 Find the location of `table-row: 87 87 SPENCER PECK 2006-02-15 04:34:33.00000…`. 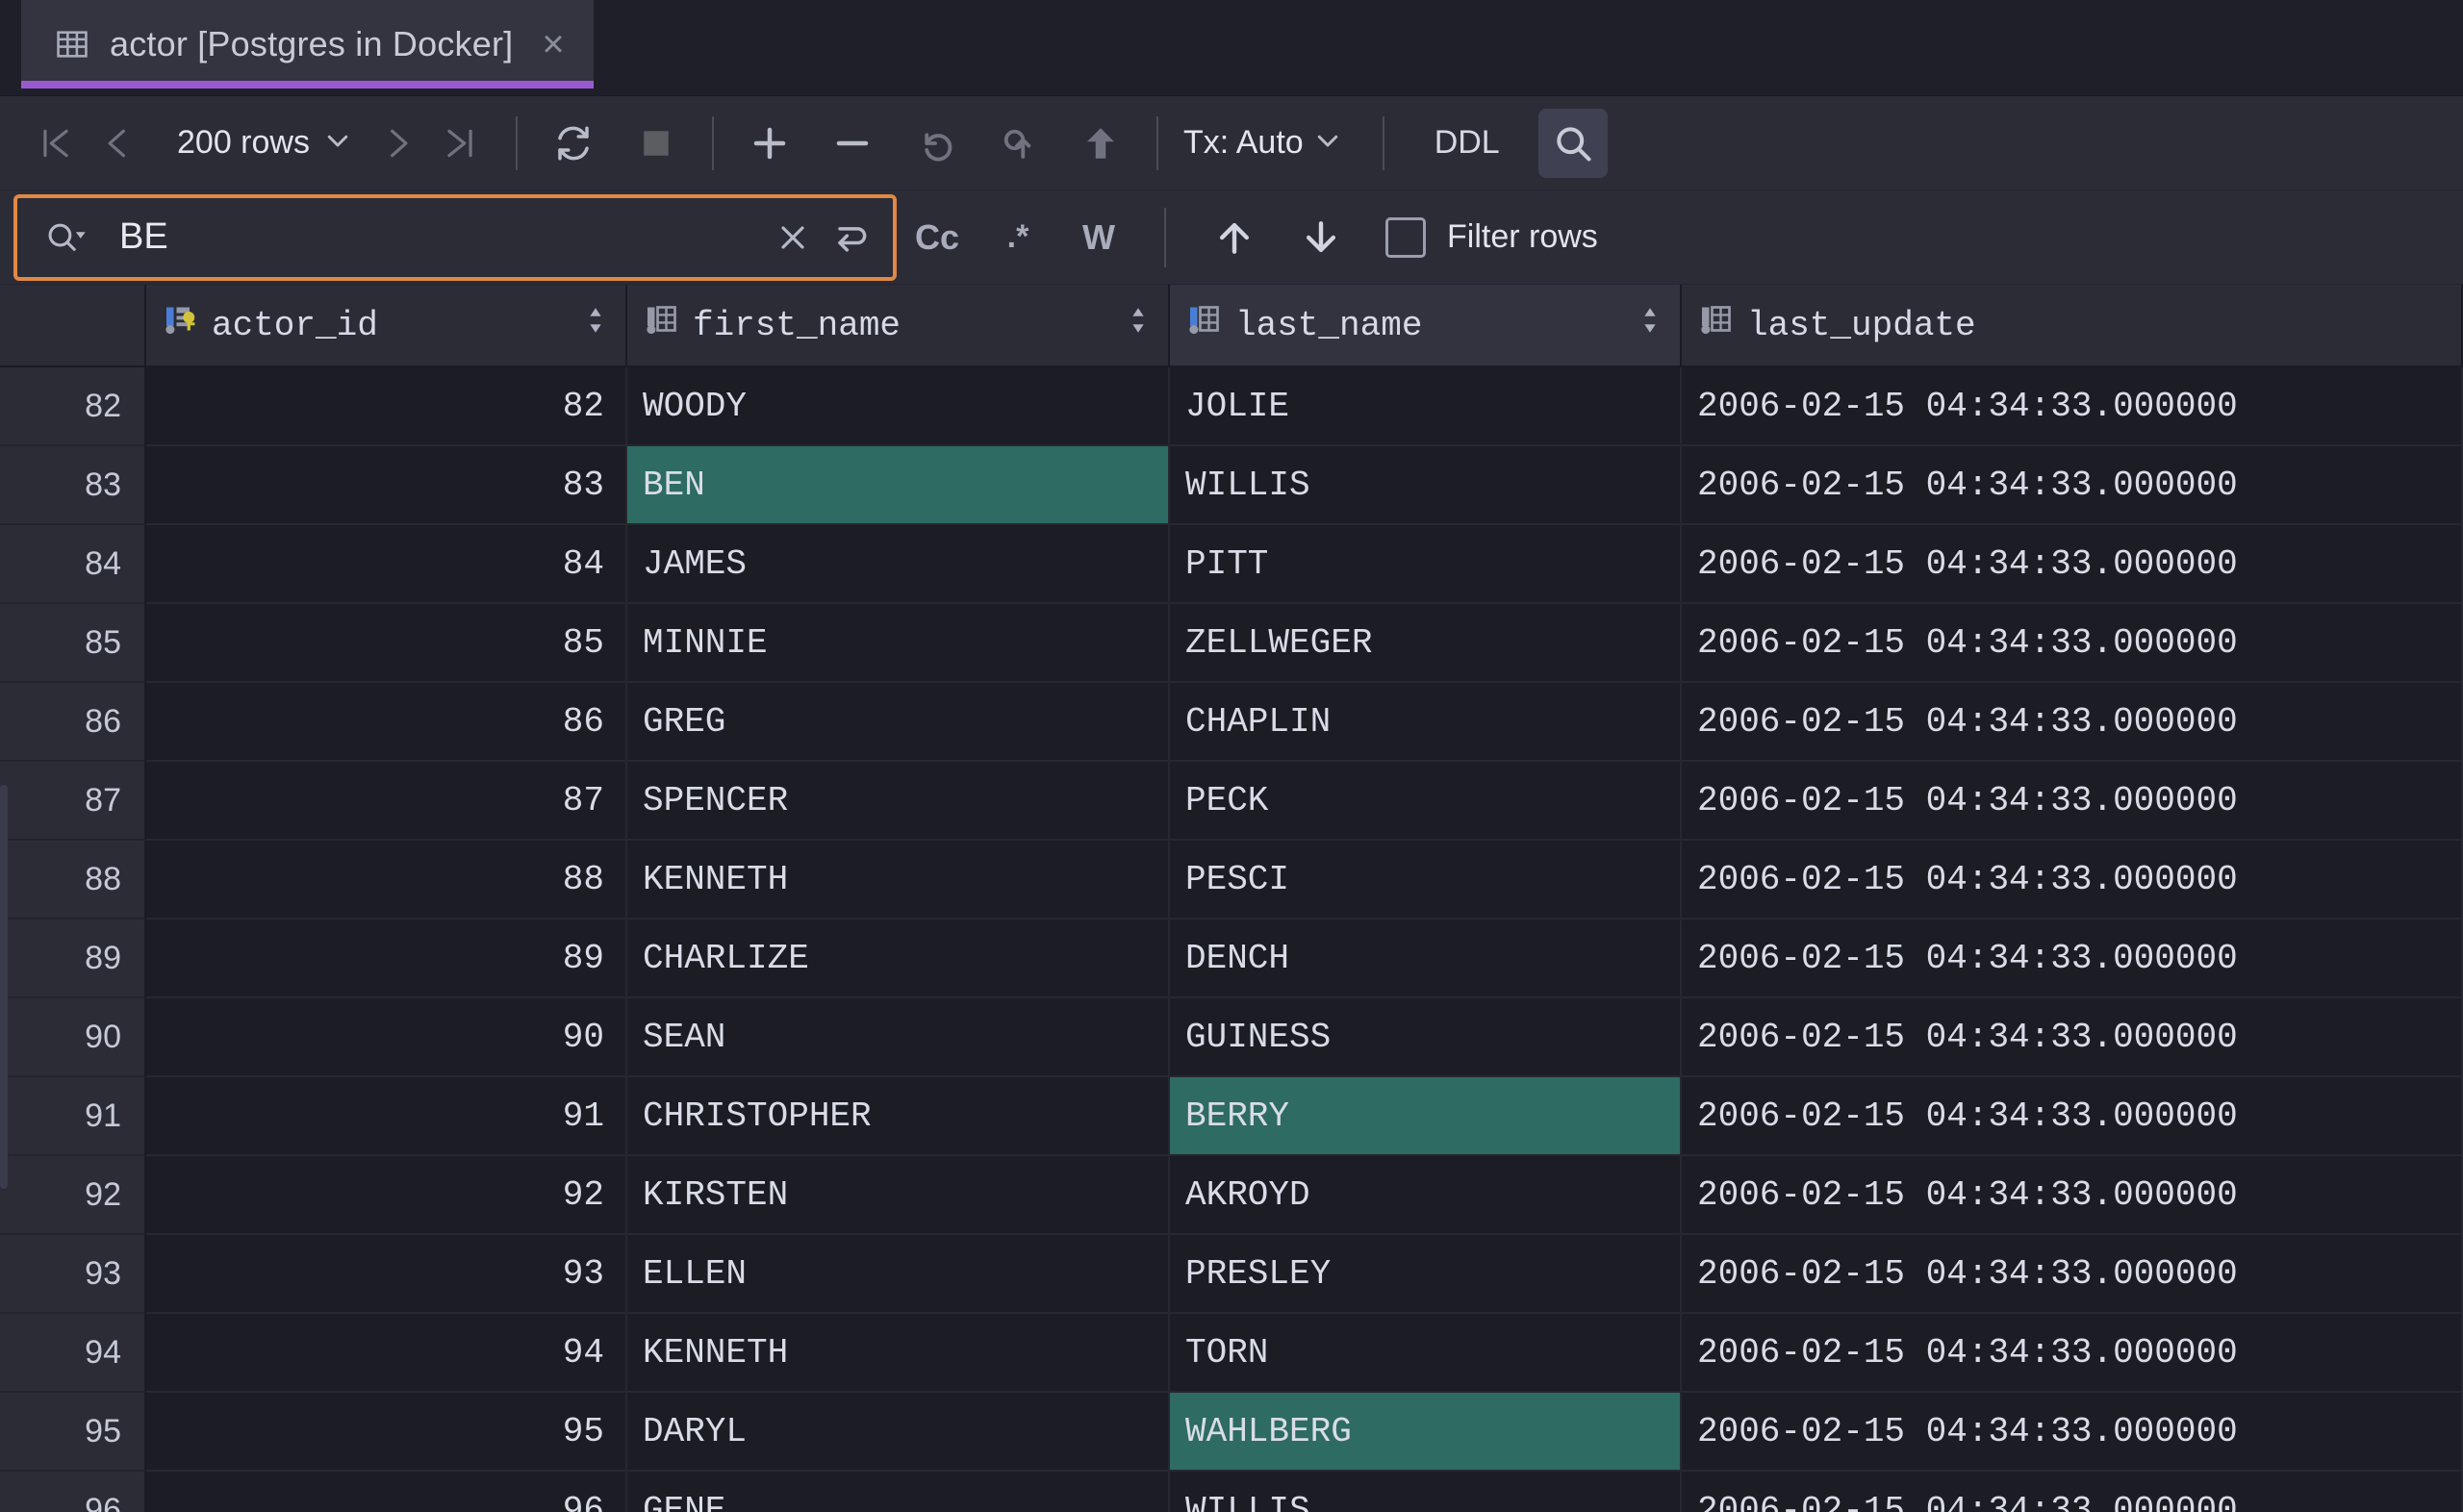

table-row: 87 87 SPENCER PECK 2006-02-15 04:34:33.00000… is located at coordinates (1231, 802).